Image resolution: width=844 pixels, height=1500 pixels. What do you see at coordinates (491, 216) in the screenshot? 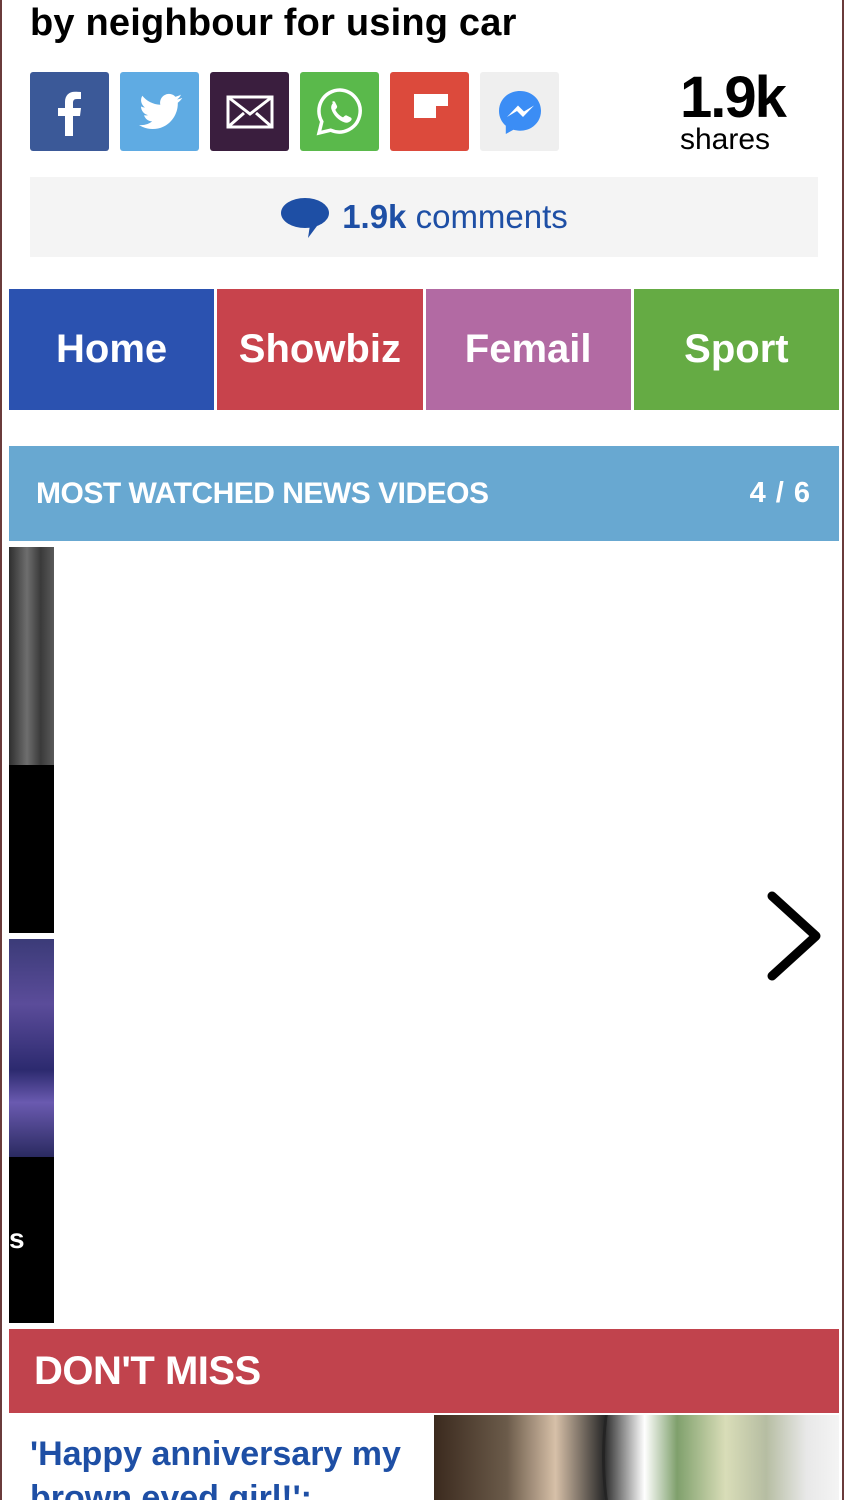
I see `comments-word: comments` at bounding box center [491, 216].